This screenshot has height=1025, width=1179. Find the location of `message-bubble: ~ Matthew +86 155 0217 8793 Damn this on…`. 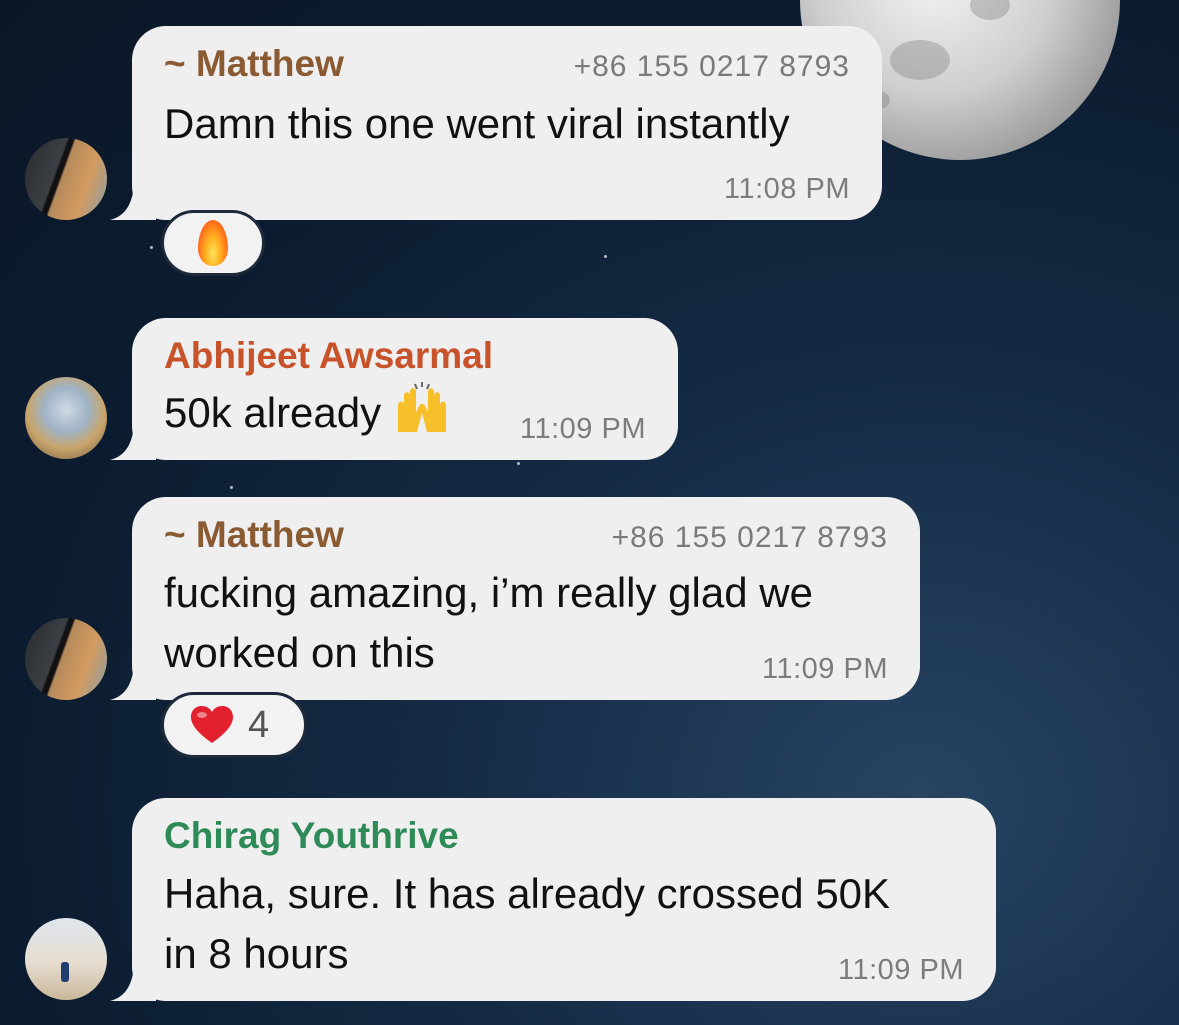

message-bubble: ~ Matthew +86 155 0217 8793 Damn this on… is located at coordinates (507, 123).